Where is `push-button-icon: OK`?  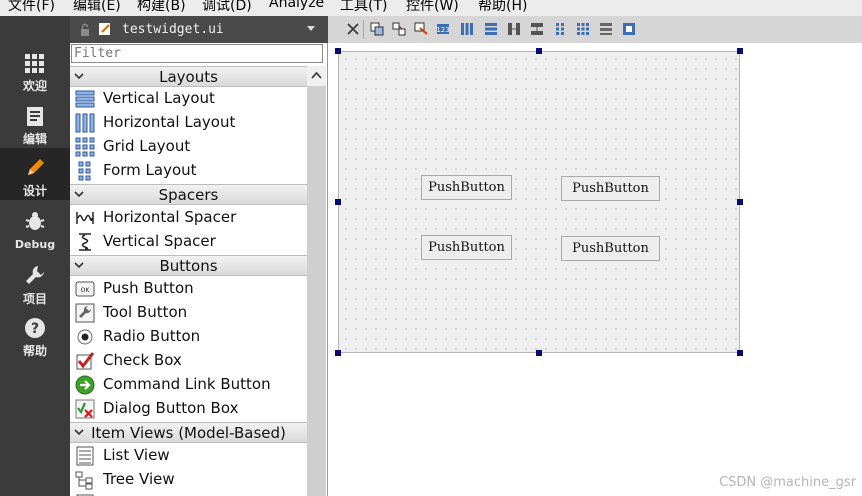 push-button-icon: OK is located at coordinates (85, 289).